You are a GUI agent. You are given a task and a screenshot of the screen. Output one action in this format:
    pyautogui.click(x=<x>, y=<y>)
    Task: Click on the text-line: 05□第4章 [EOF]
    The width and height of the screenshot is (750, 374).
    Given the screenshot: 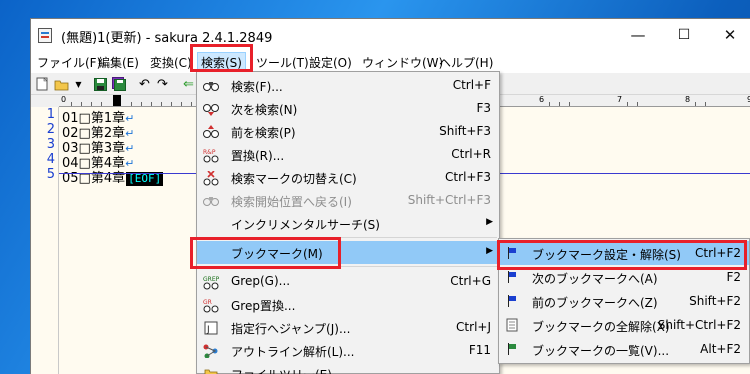 What is the action you would take?
    pyautogui.click(x=113, y=178)
    